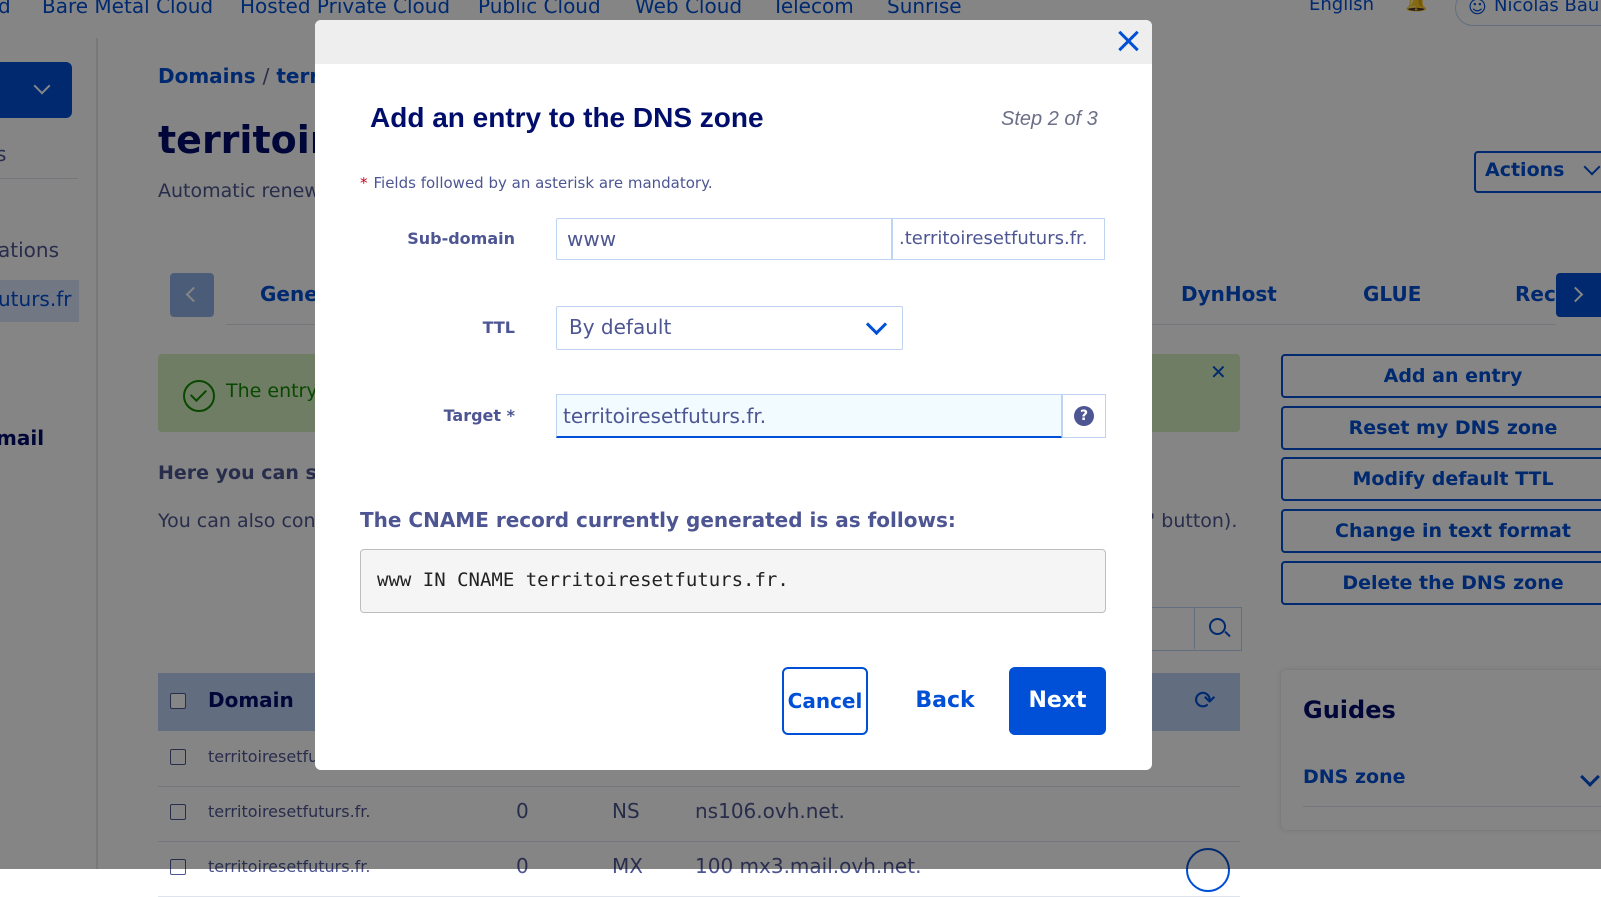  Describe the element at coordinates (729, 328) in the screenshot. I see `ttl-select: By default` at that location.